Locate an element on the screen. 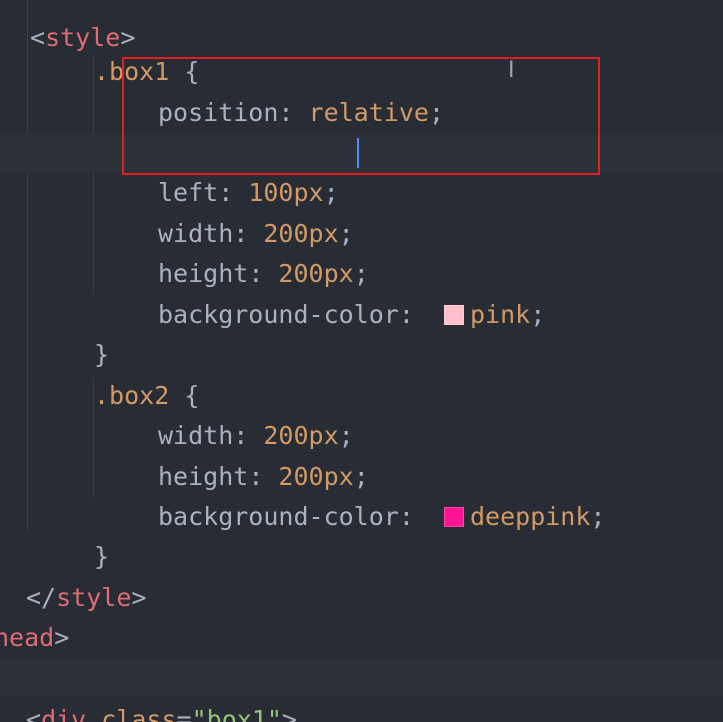 This screenshot has height=722, width=723. code-line: <div class="box1"> is located at coordinates (361, 691).